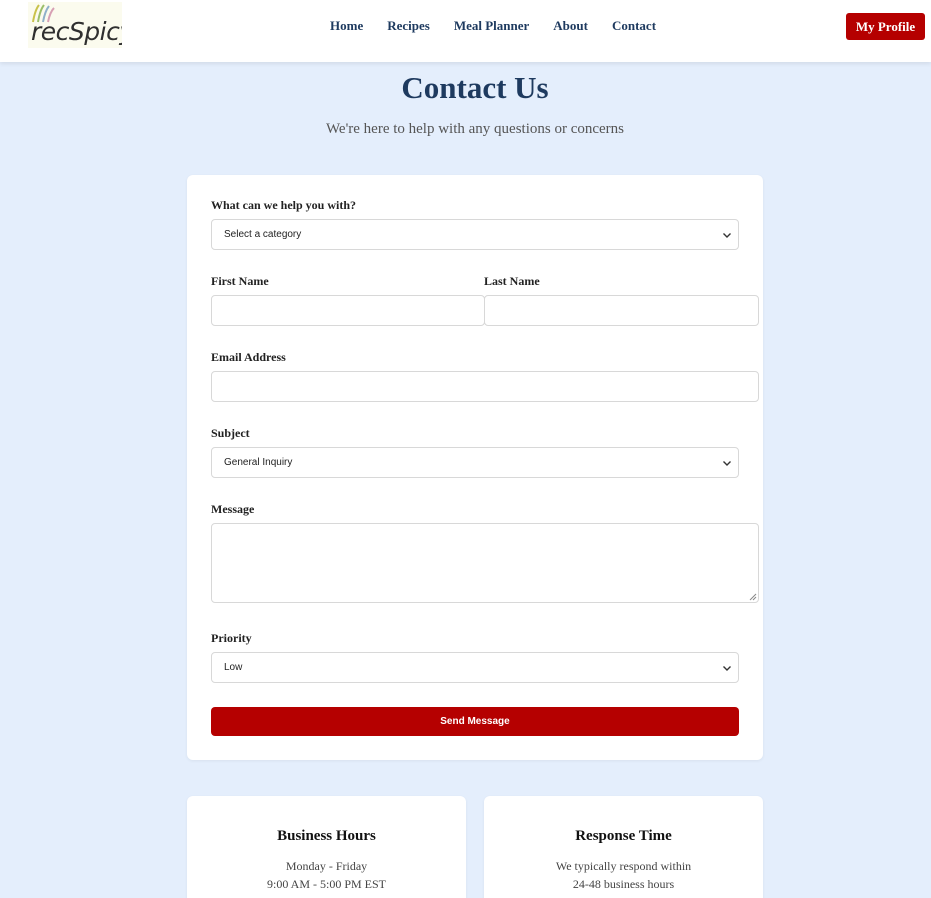  I want to click on subject-select: General Inquiry, so click(475, 462).